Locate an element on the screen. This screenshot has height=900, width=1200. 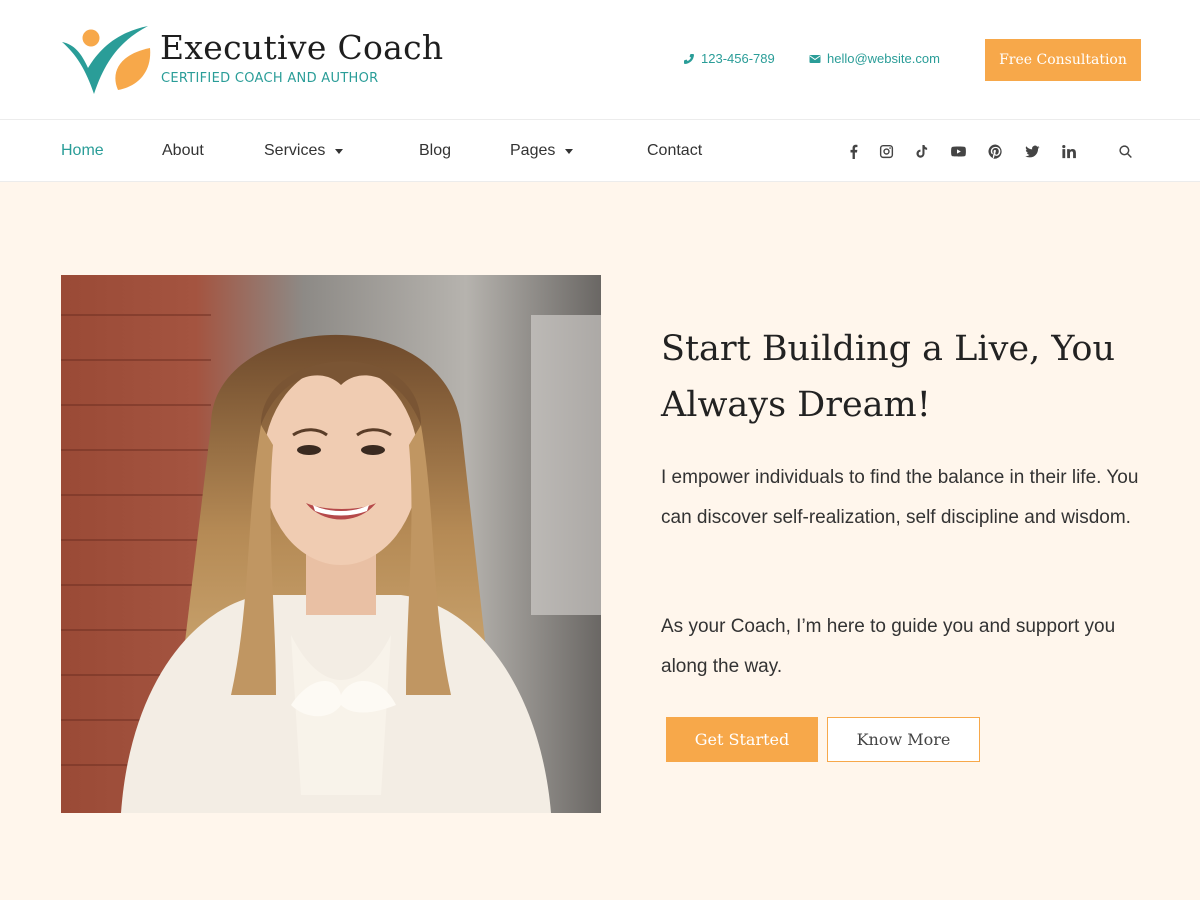
nav-item-home: Home is located at coordinates (82, 151).